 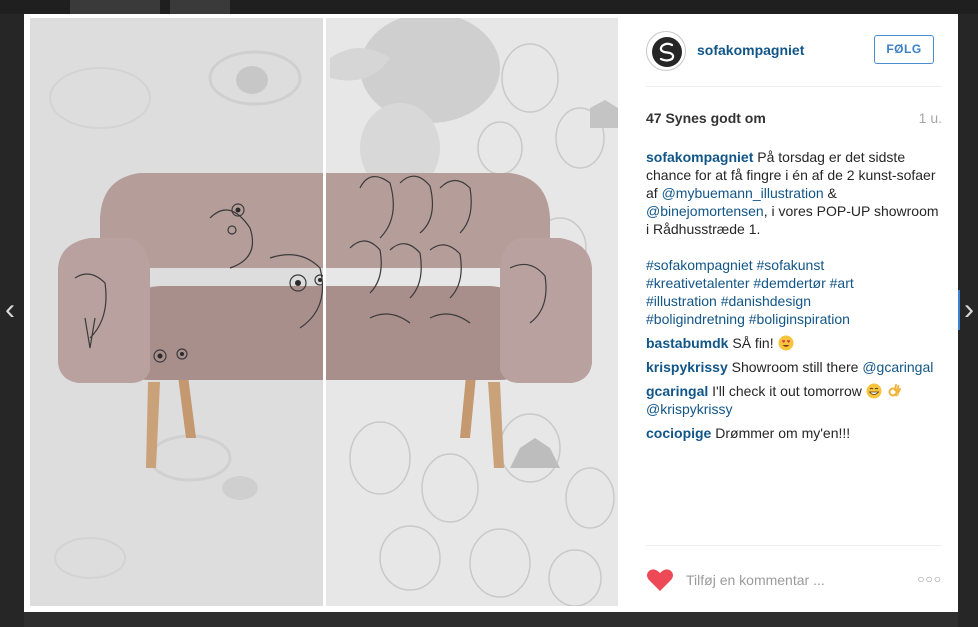 What do you see at coordinates (795, 343) in the screenshot?
I see `comment-item: bastabumdk SÅ fin!` at bounding box center [795, 343].